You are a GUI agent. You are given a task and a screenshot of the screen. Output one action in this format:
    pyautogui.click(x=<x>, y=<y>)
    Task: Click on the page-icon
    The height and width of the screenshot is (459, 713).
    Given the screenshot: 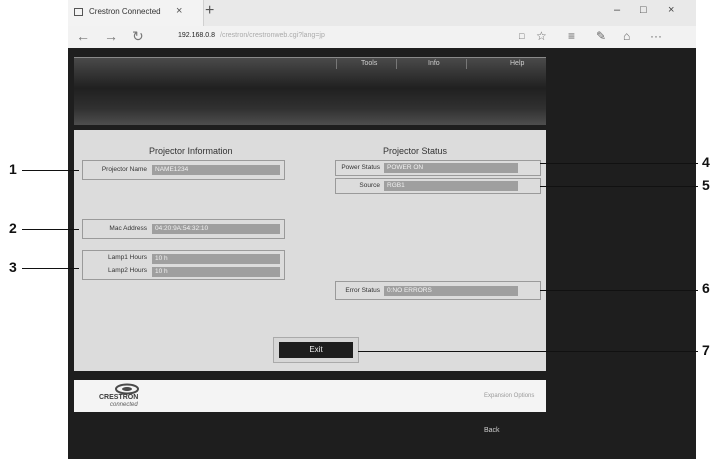 What is the action you would take?
    pyautogui.click(x=78, y=12)
    